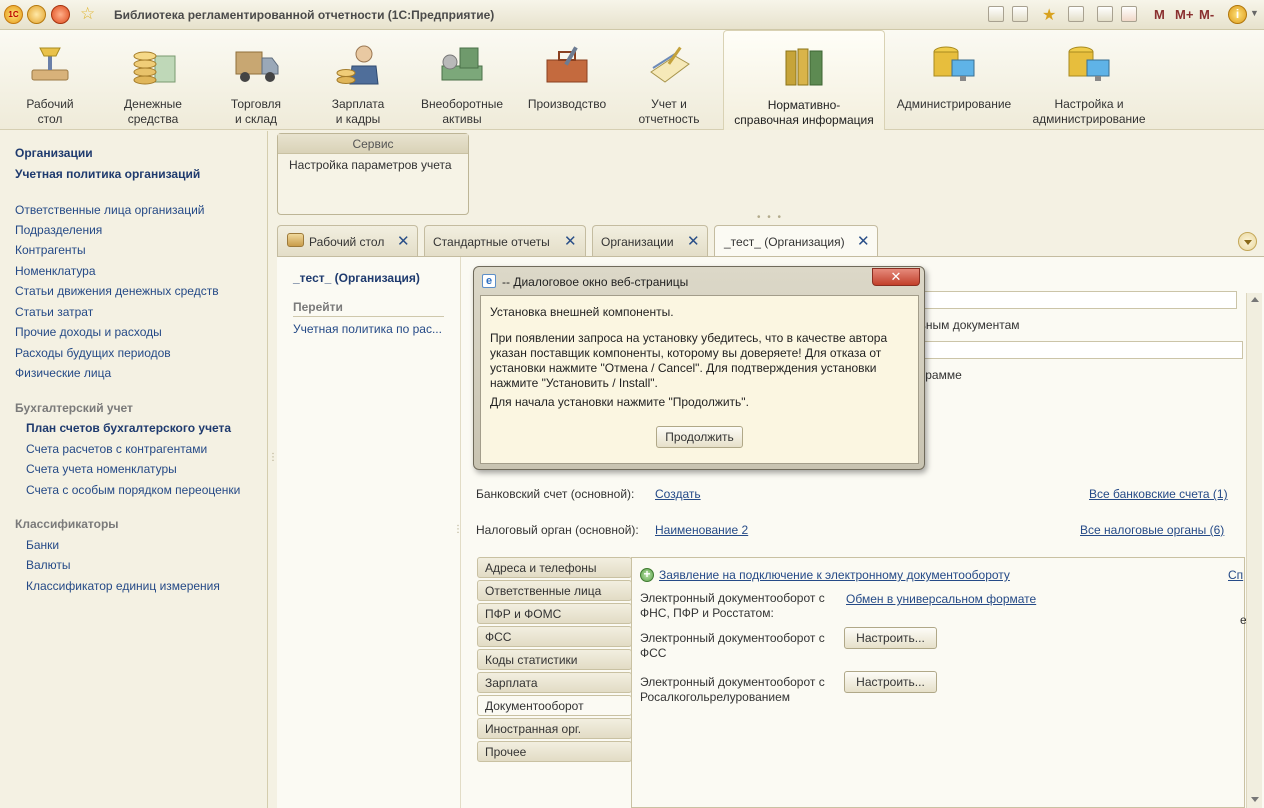 The width and height of the screenshot is (1264, 808). What do you see at coordinates (88, 332) in the screenshot?
I see `nav-other-income: Прочие доходы и расходы` at bounding box center [88, 332].